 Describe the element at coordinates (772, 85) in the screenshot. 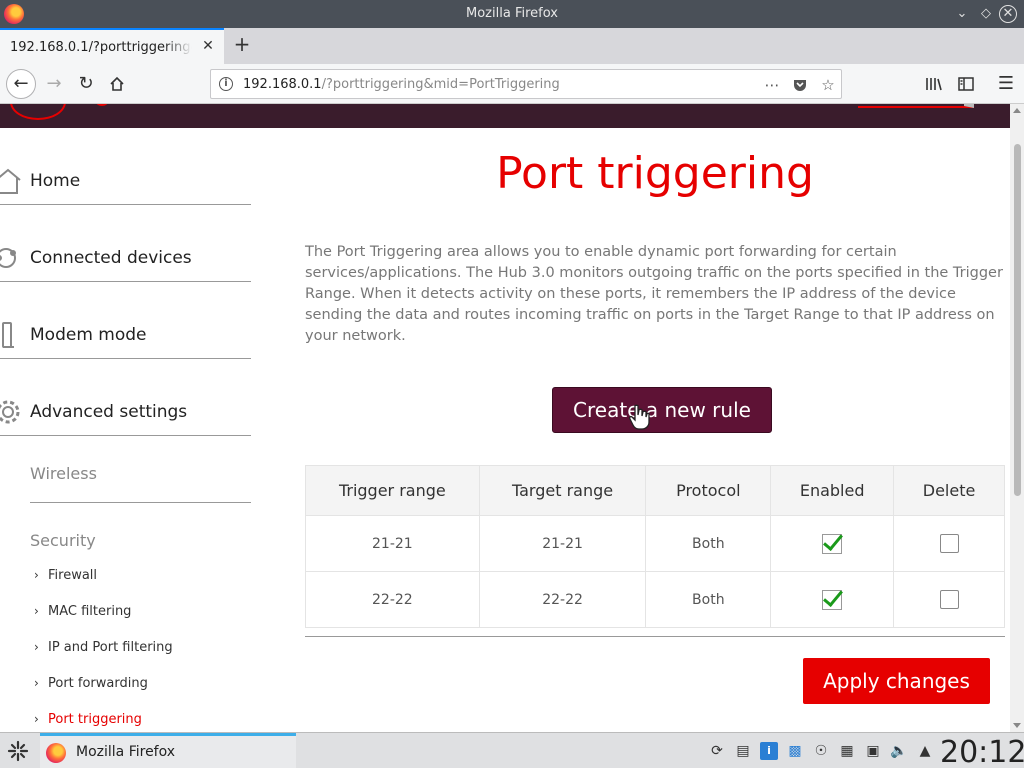

I see `page-actions-icon: ⋯` at that location.